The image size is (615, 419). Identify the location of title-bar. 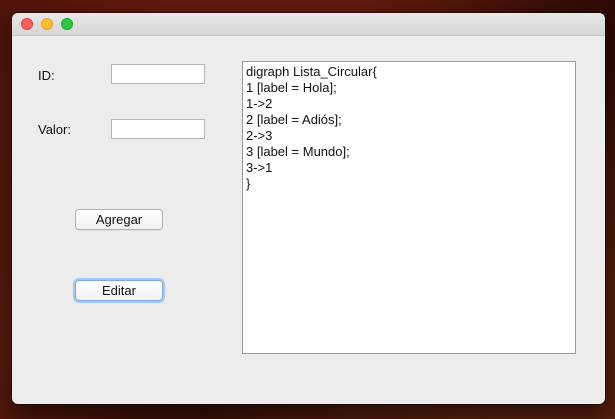
(308, 24).